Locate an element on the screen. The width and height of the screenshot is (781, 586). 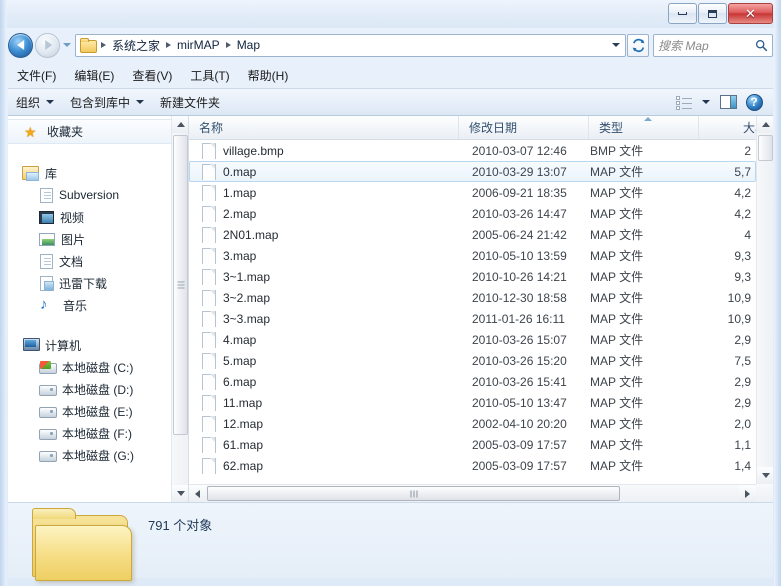
menu-item-file: 文件(F) is located at coordinates (36, 75).